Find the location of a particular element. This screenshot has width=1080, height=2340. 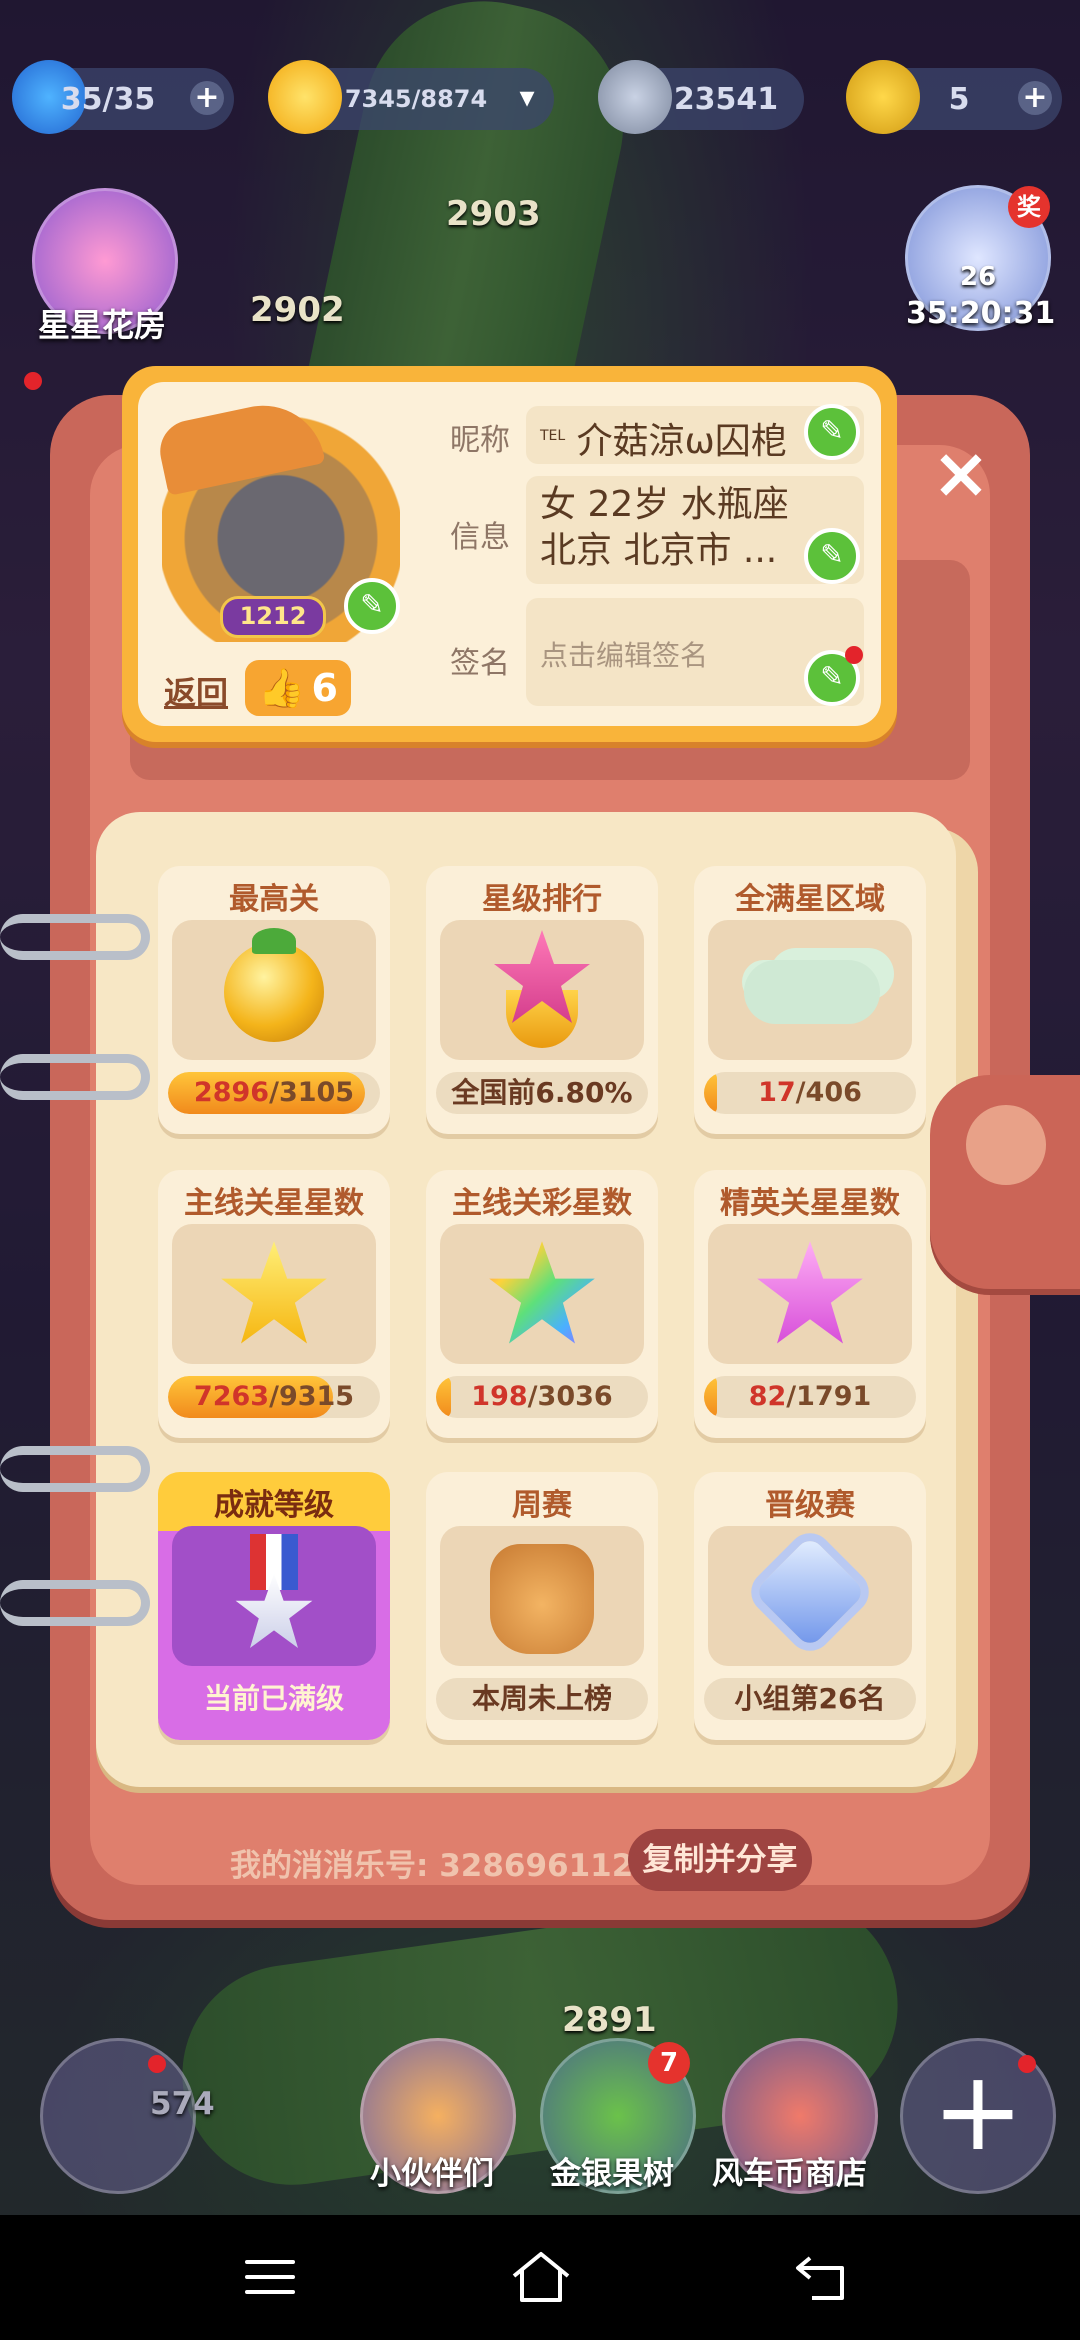

stat-title: 全满星区域 is located at coordinates (810, 899).